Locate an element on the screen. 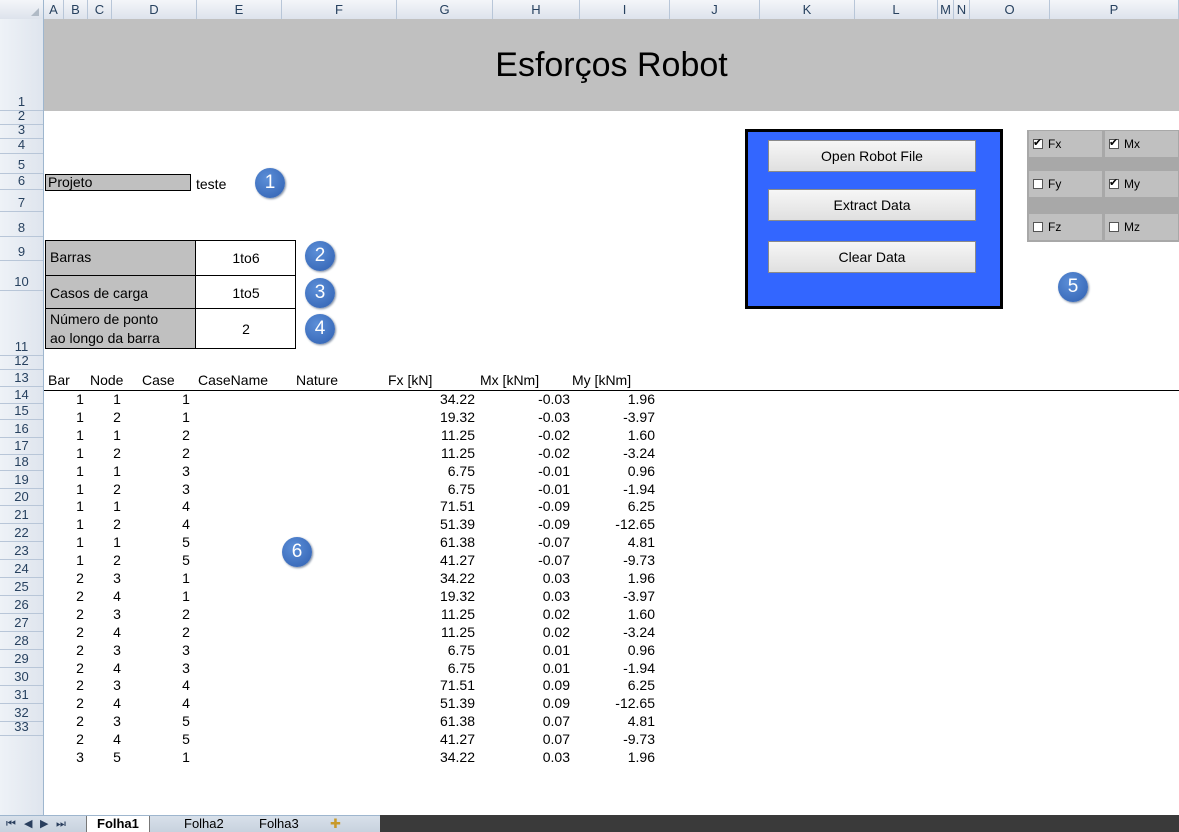 Image resolution: width=1179 pixels, height=832 pixels. horizontal-scroll-area is located at coordinates (779, 823).